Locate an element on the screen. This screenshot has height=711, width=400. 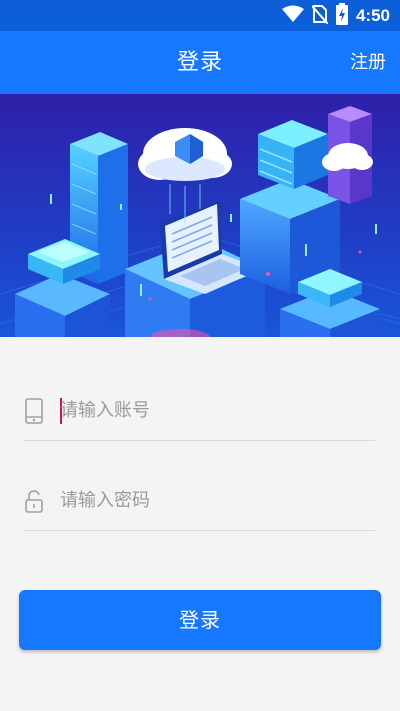
status-time: 4:50 is located at coordinates (372, 15).